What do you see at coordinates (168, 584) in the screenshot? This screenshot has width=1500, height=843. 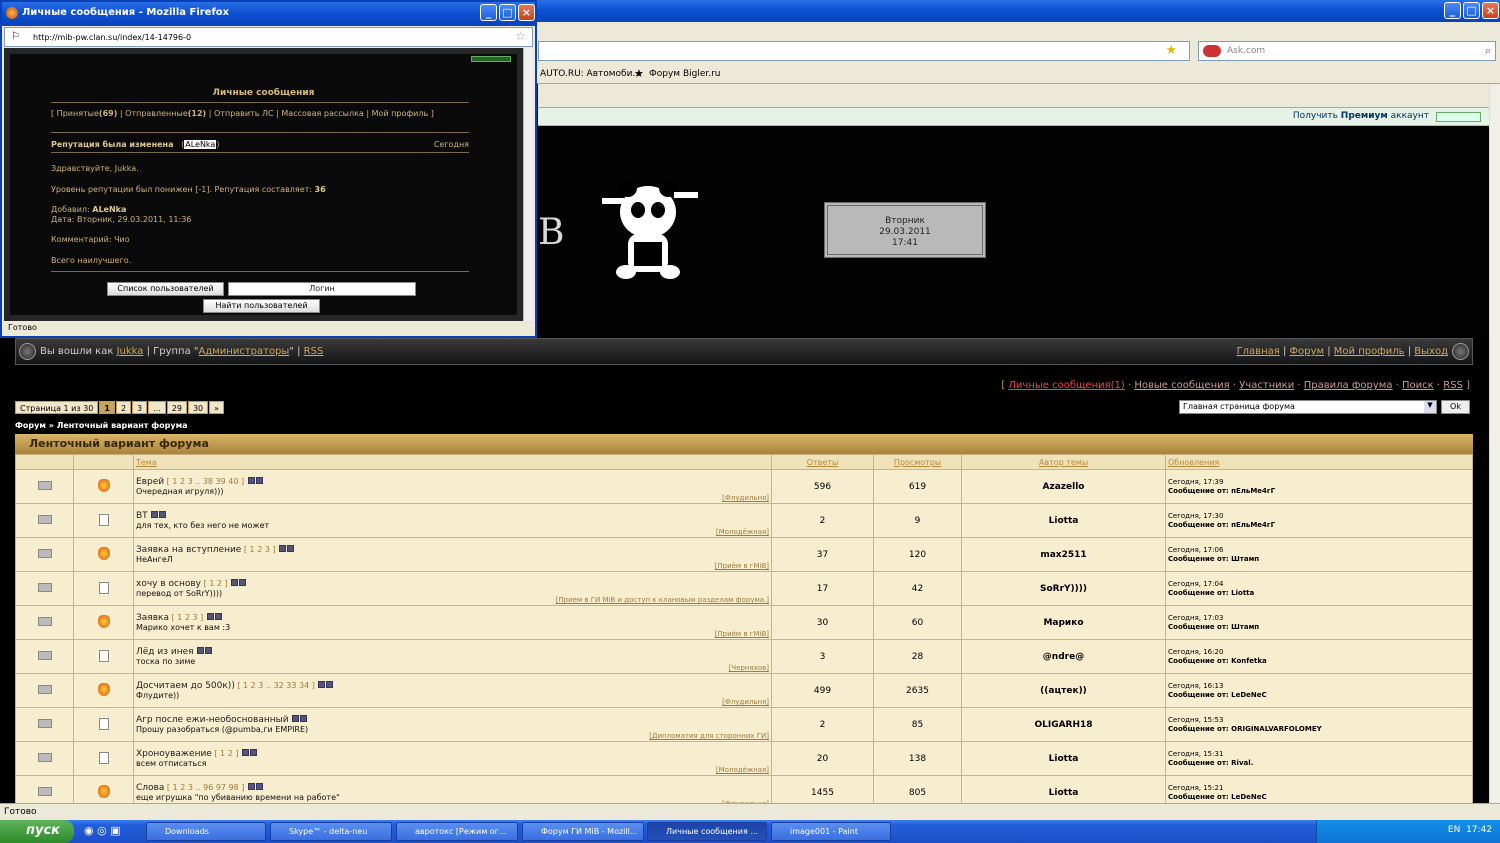 I see `topic-title: хочу в основу` at bounding box center [168, 584].